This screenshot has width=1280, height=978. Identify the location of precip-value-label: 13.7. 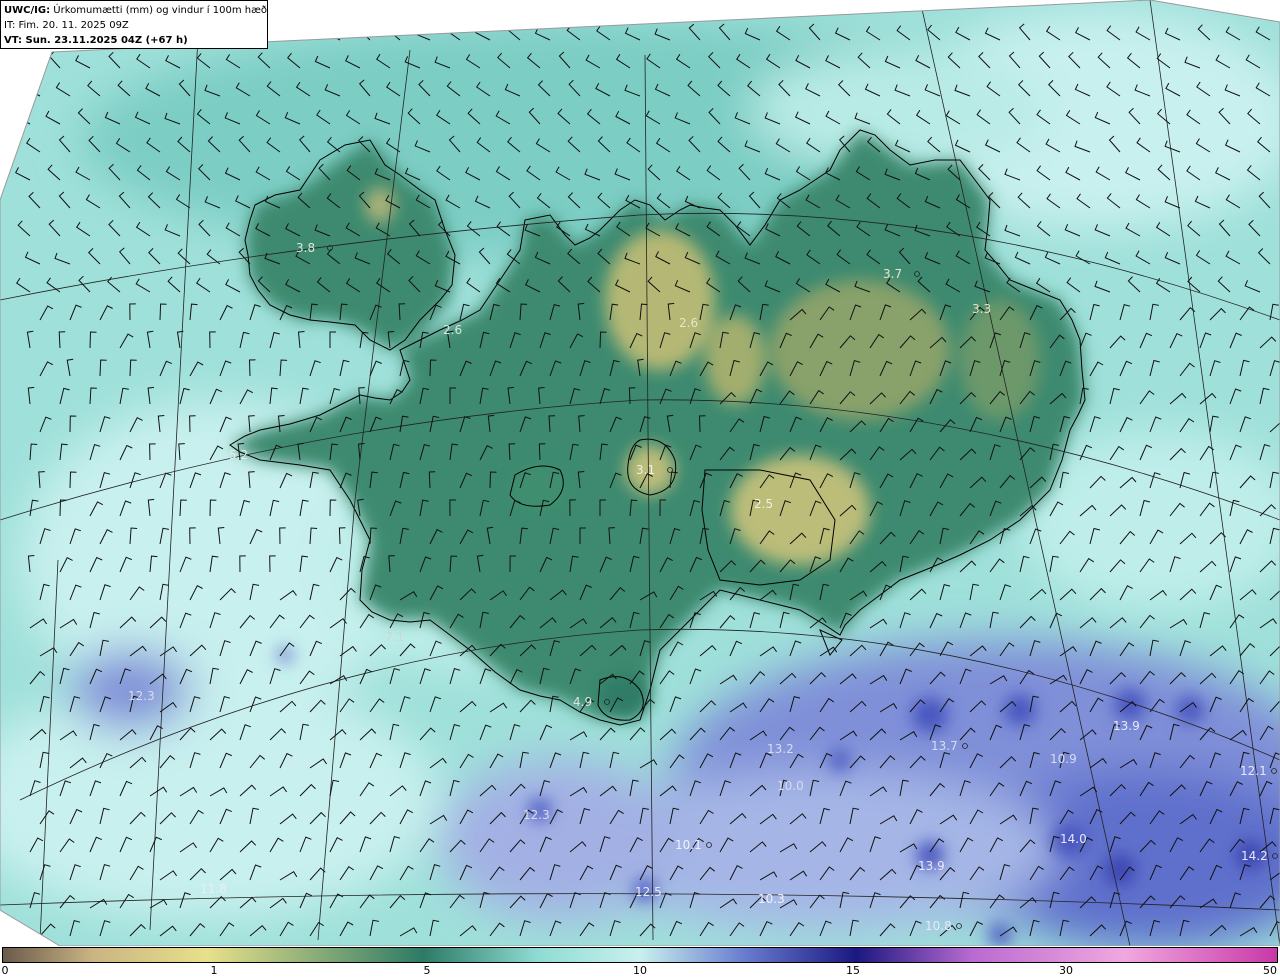
(944, 746).